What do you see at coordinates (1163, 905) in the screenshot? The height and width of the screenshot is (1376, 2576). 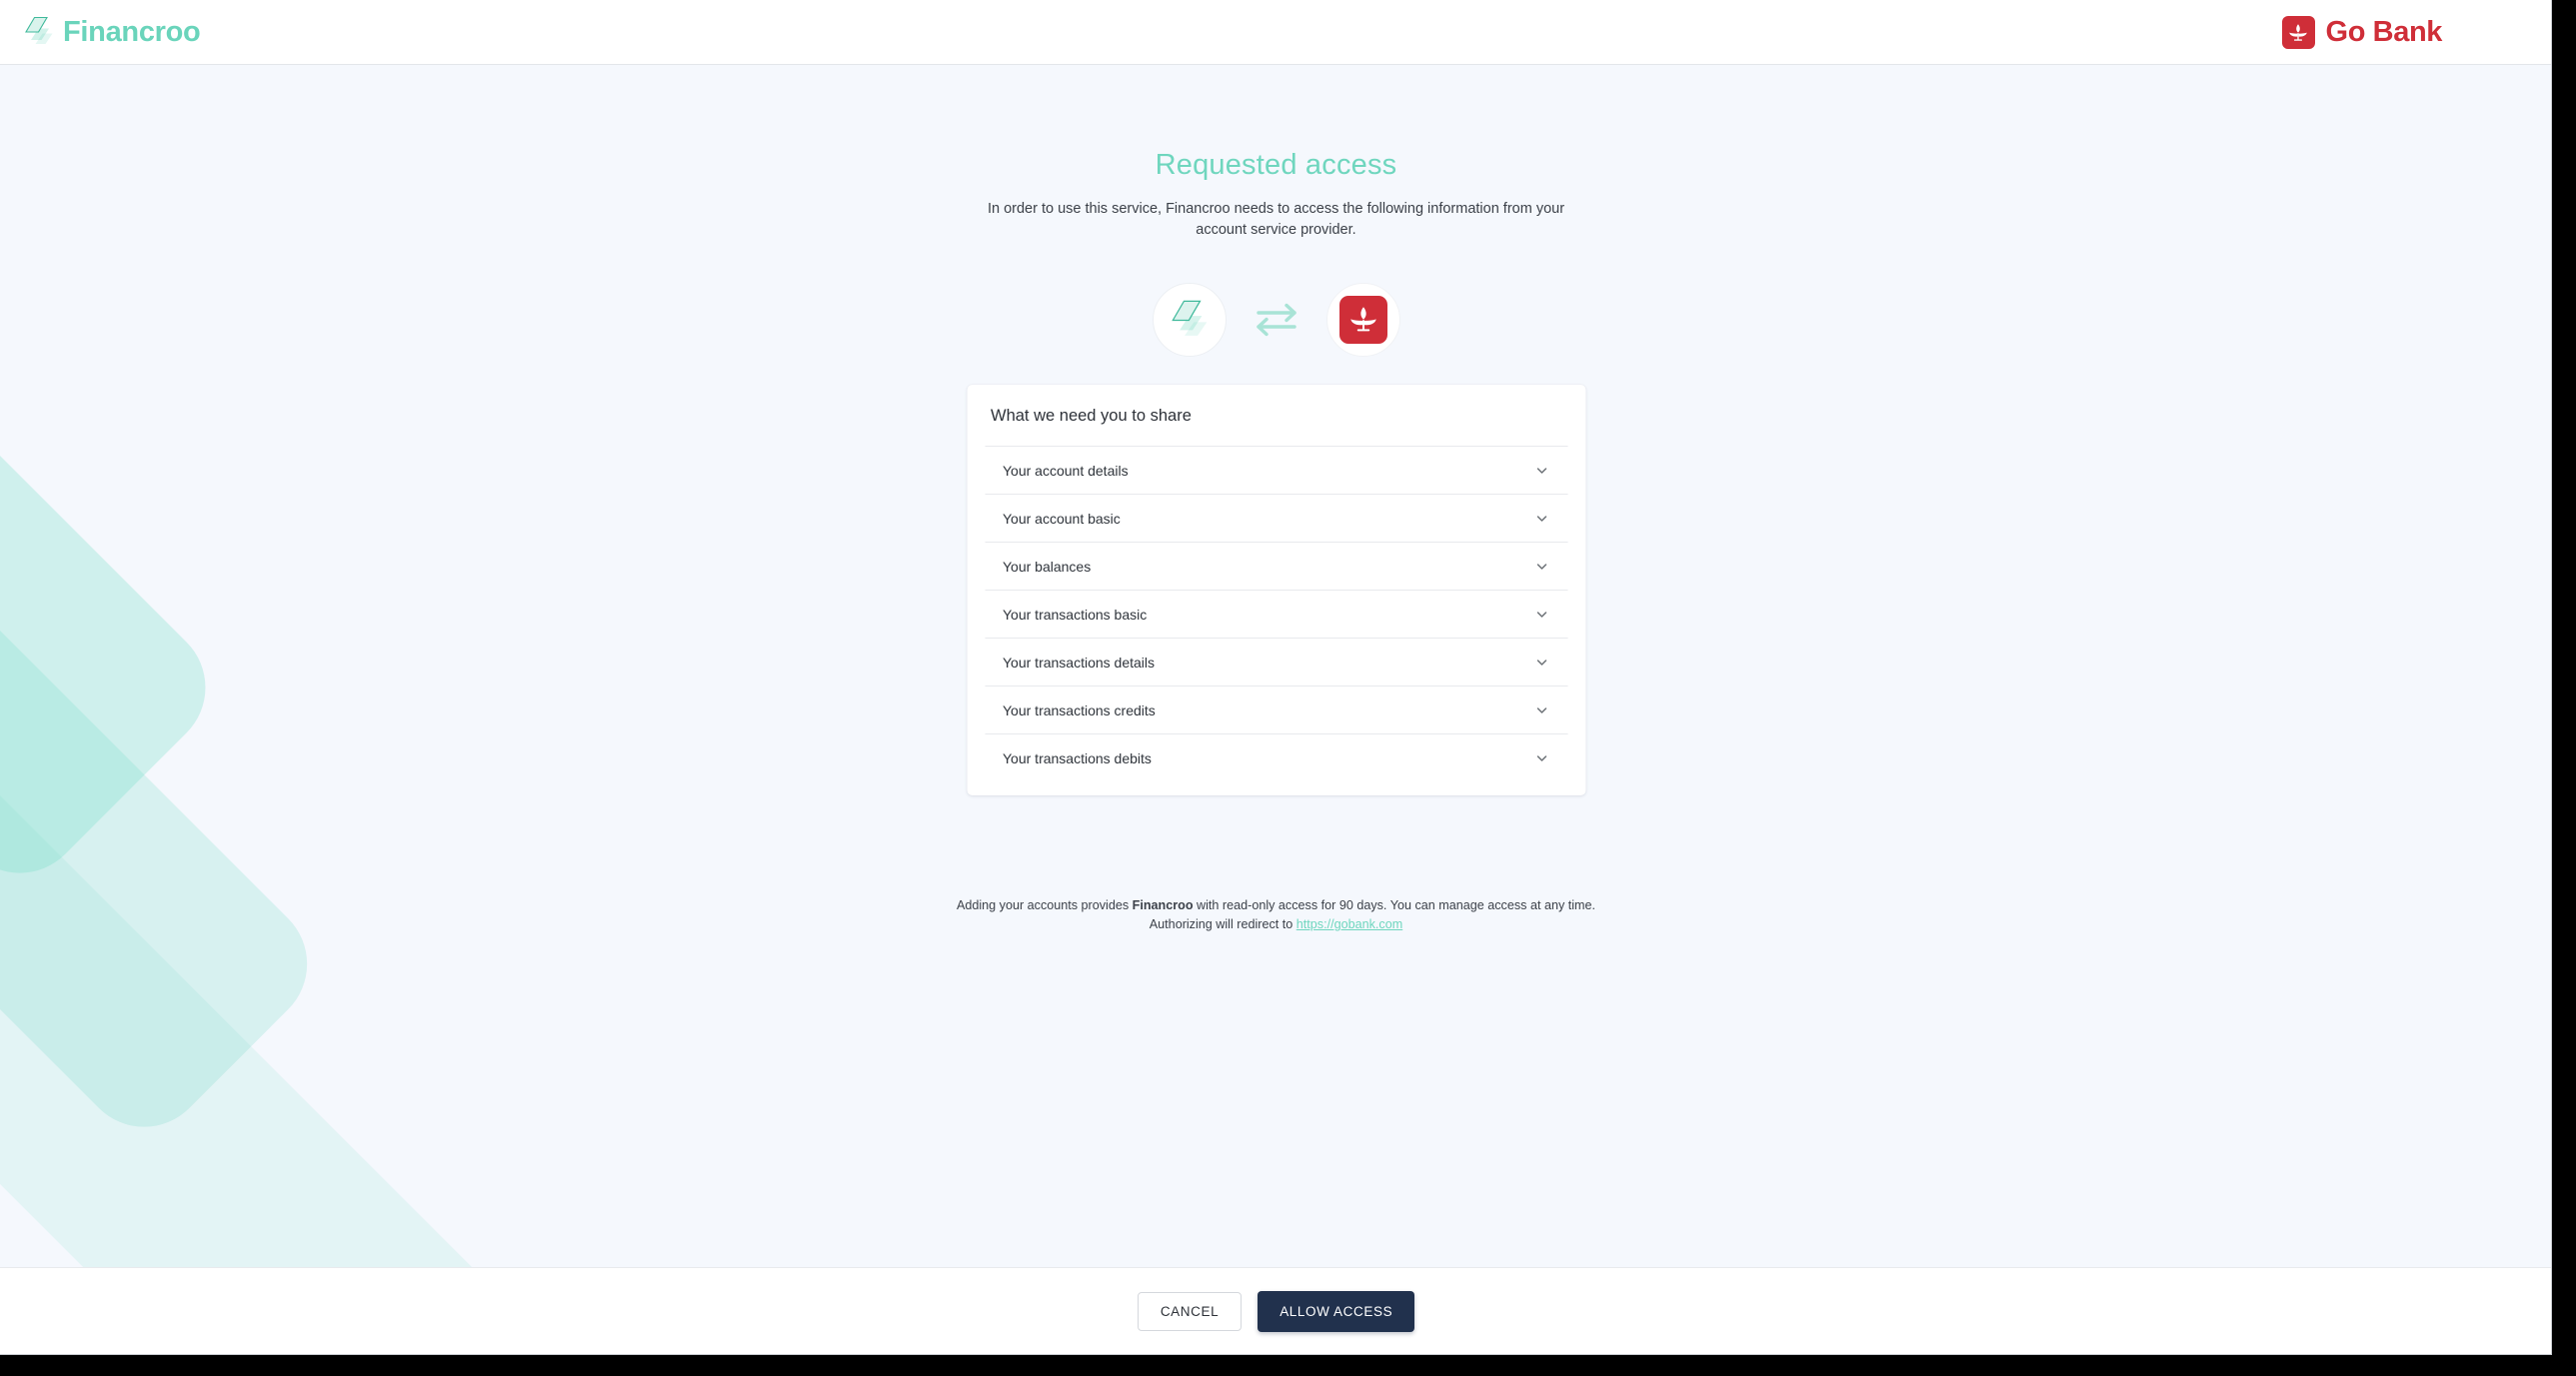 I see `footnote-brand: Financroo` at bounding box center [1163, 905].